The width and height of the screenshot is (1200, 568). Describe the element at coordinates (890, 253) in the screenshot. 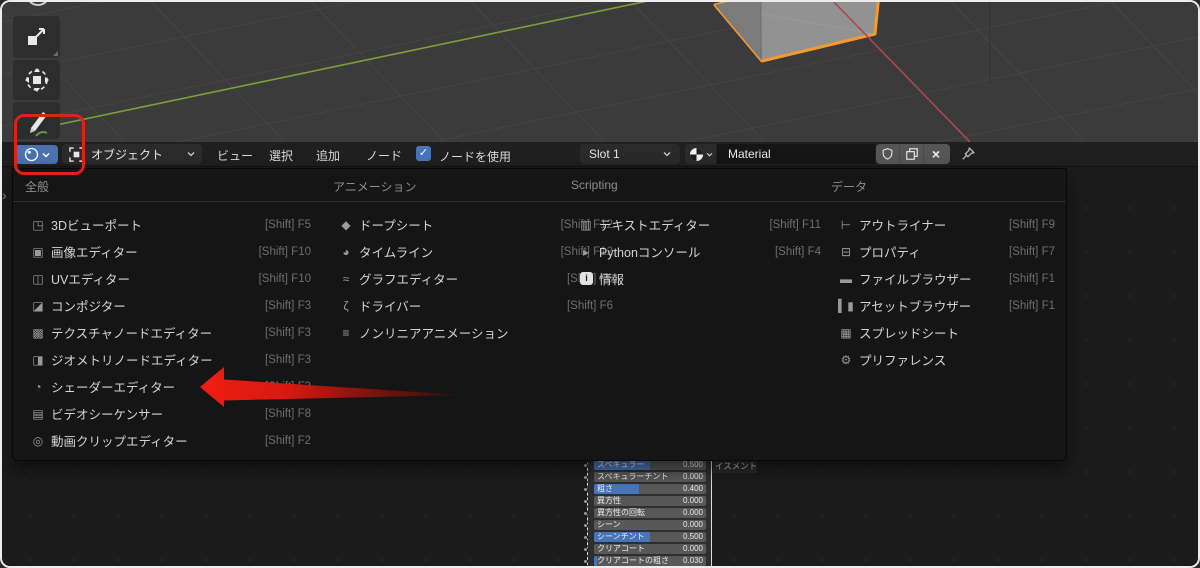

I see `menu-item-label: プロパティ` at that location.